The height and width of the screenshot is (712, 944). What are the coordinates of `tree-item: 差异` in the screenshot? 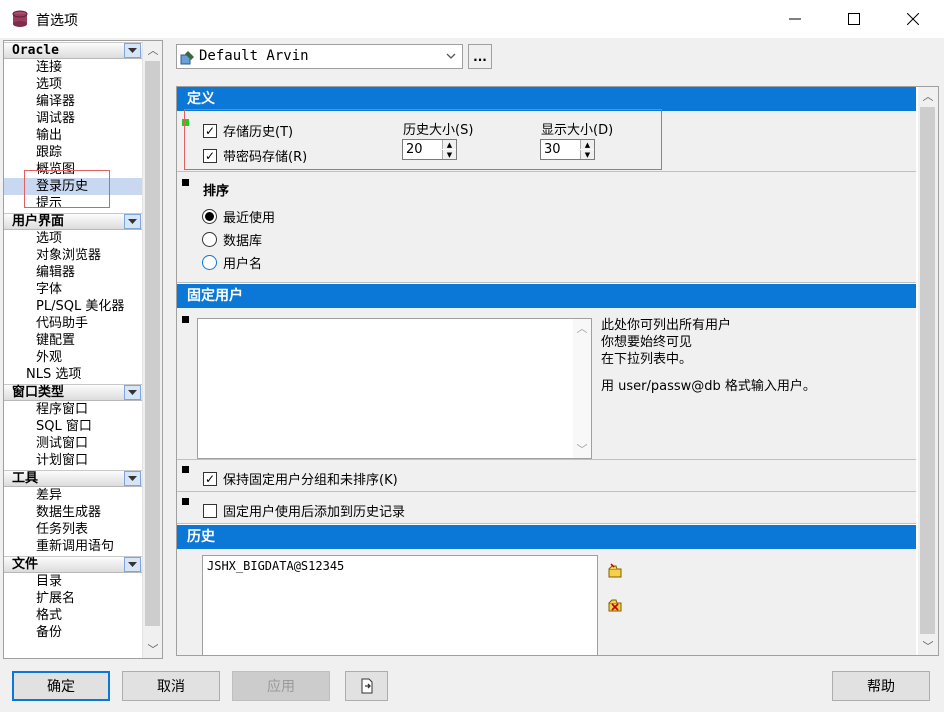 It's located at (73, 495).